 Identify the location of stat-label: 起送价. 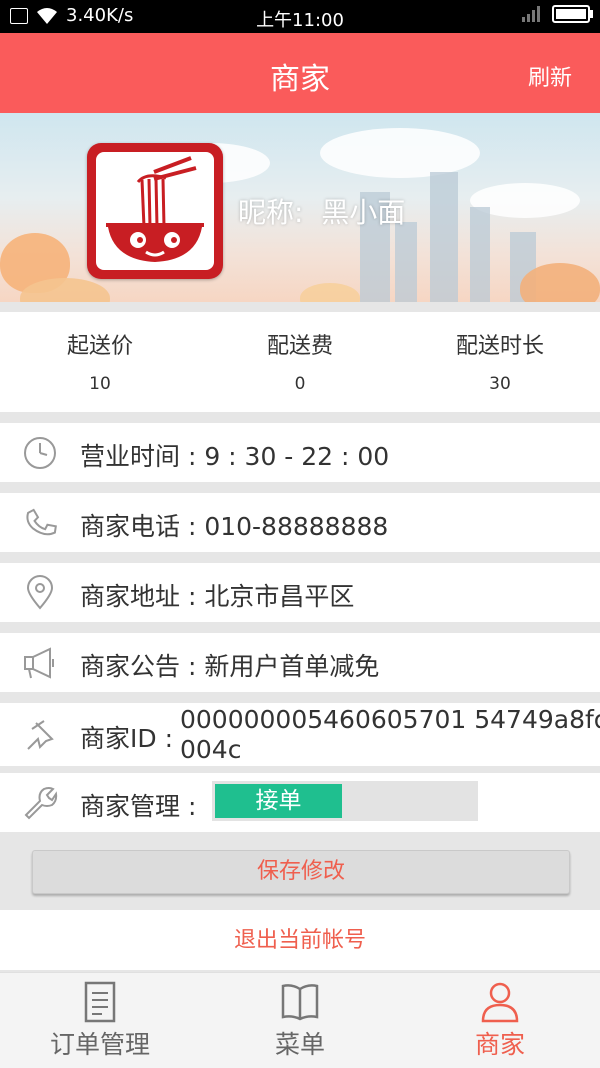
(99, 346).